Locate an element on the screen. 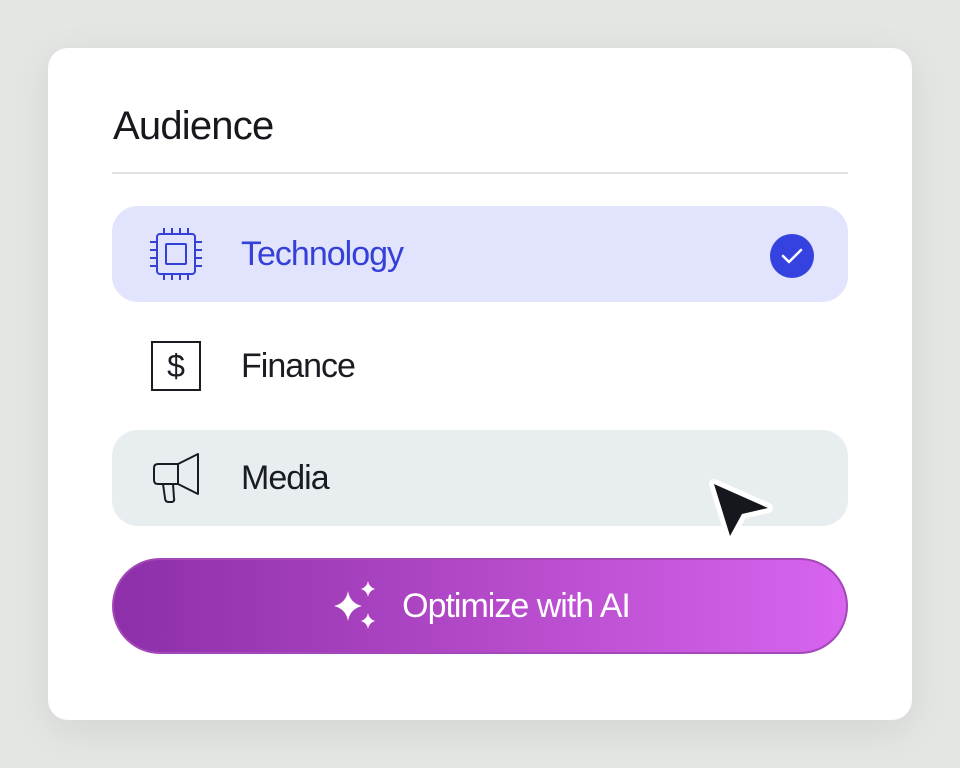  title-divider is located at coordinates (480, 173).